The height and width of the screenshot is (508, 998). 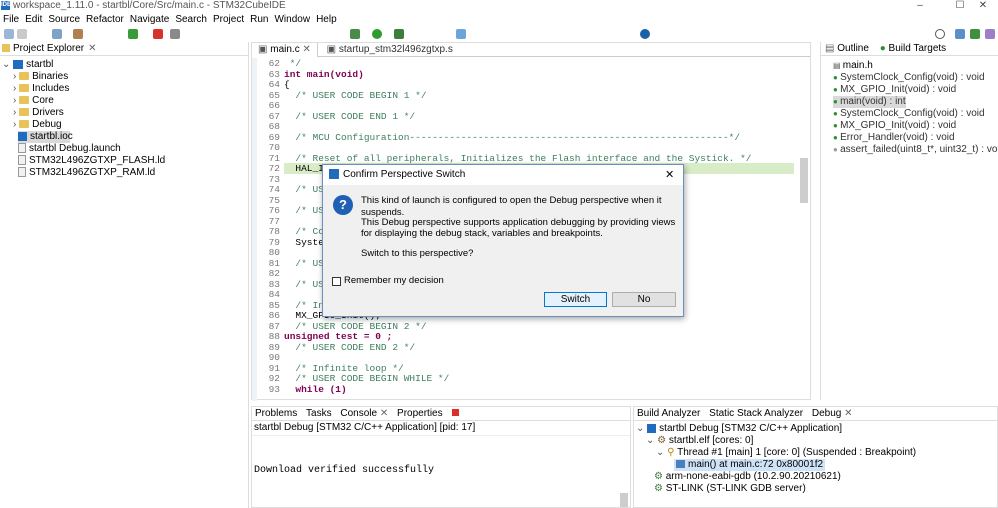 I want to click on project-explorer-header: Project Explorer ✕, so click(x=124, y=49).